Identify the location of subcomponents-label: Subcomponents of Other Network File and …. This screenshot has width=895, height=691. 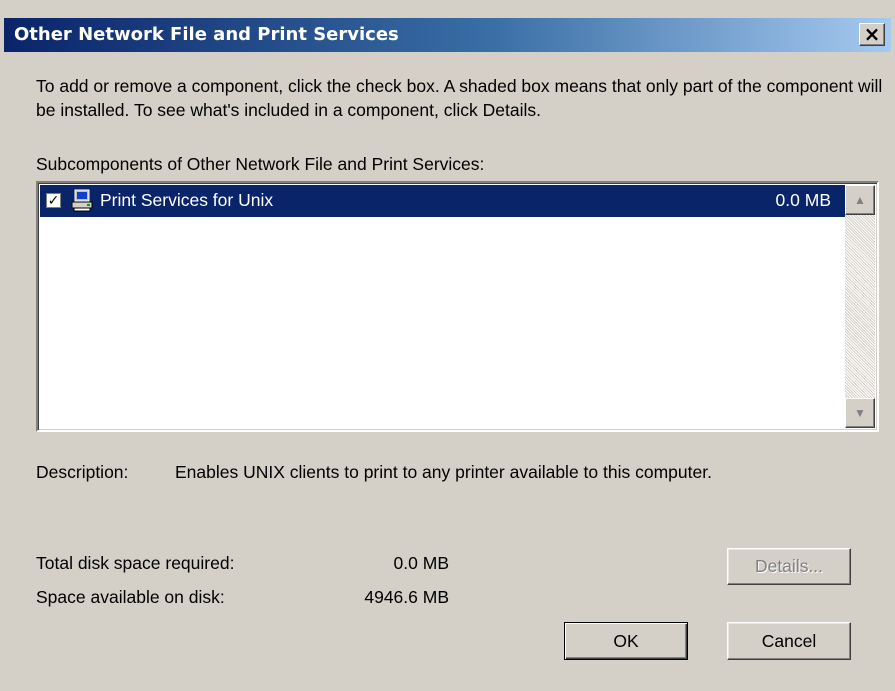
(260, 164).